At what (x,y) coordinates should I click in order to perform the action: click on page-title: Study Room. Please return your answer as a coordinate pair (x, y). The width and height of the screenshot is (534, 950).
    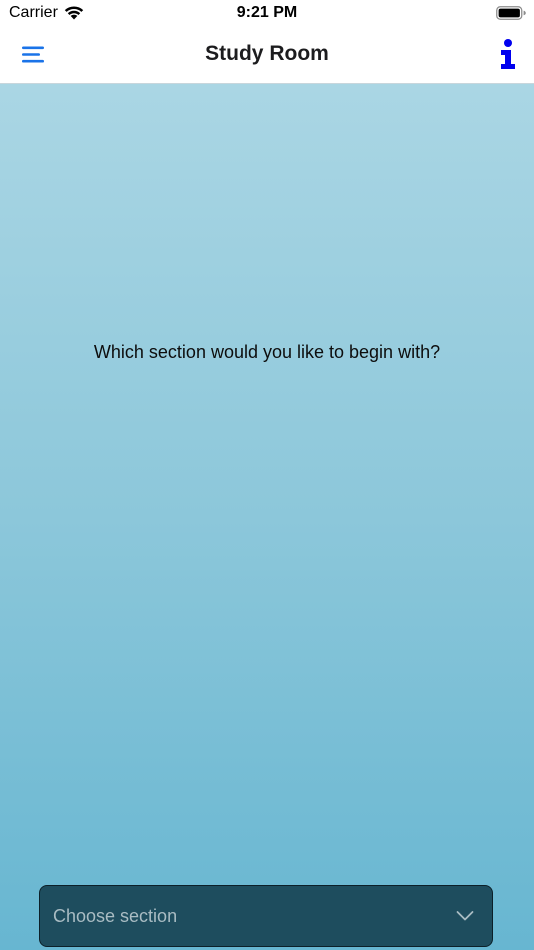
    Looking at the image, I should click on (267, 53).